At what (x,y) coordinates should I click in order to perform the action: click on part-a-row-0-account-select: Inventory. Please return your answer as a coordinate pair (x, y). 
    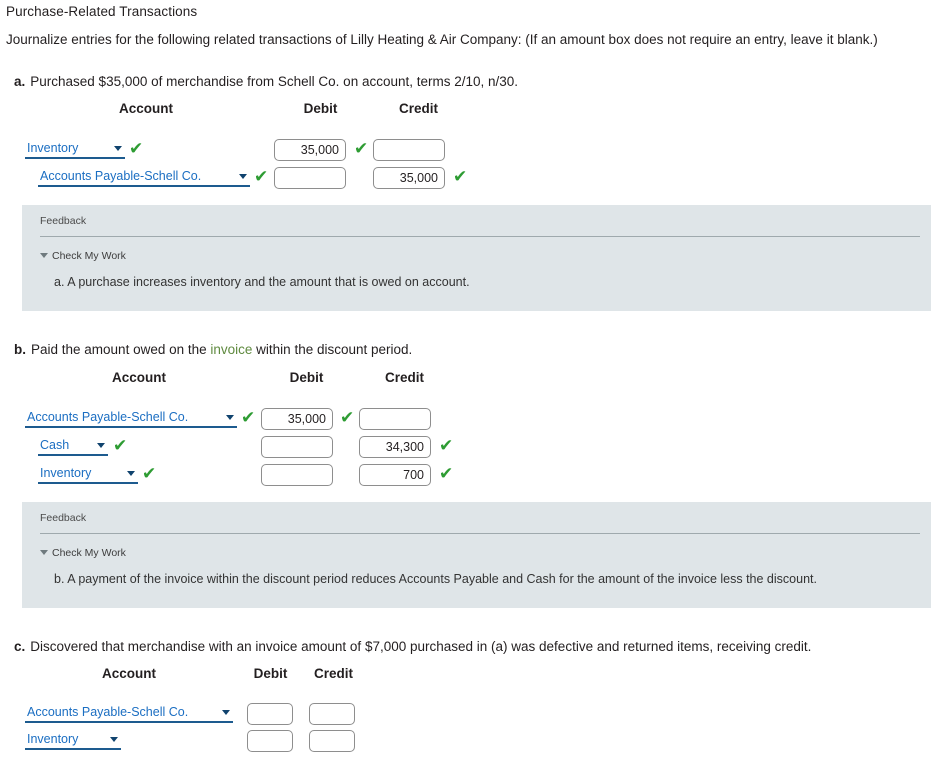
    Looking at the image, I should click on (75, 149).